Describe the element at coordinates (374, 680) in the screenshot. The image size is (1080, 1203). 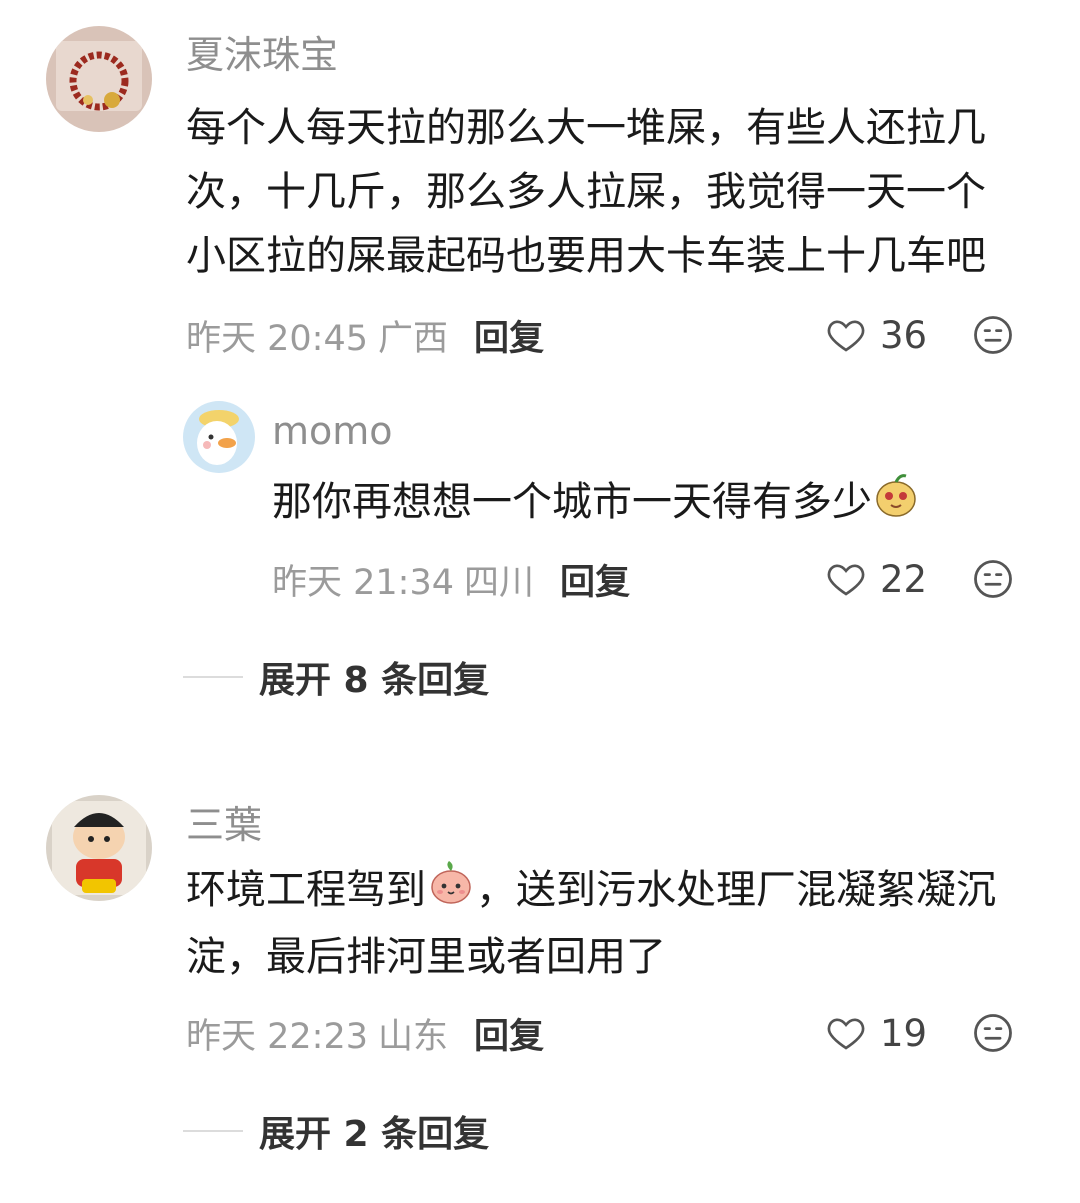
I see `expand-replies-label: 展开 8 条回复` at that location.